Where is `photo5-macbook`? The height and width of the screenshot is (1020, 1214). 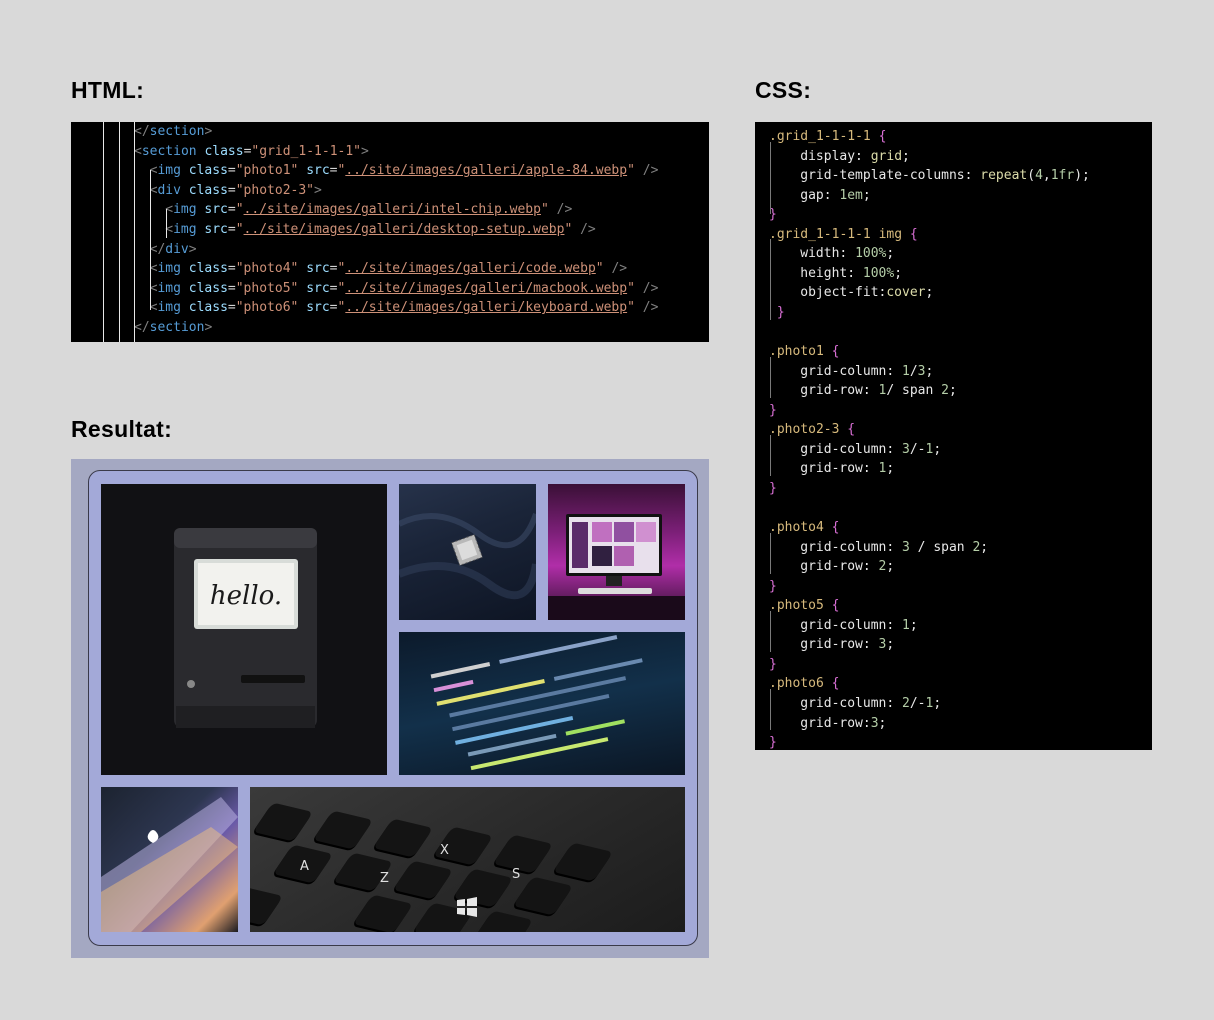
photo5-macbook is located at coordinates (169, 859).